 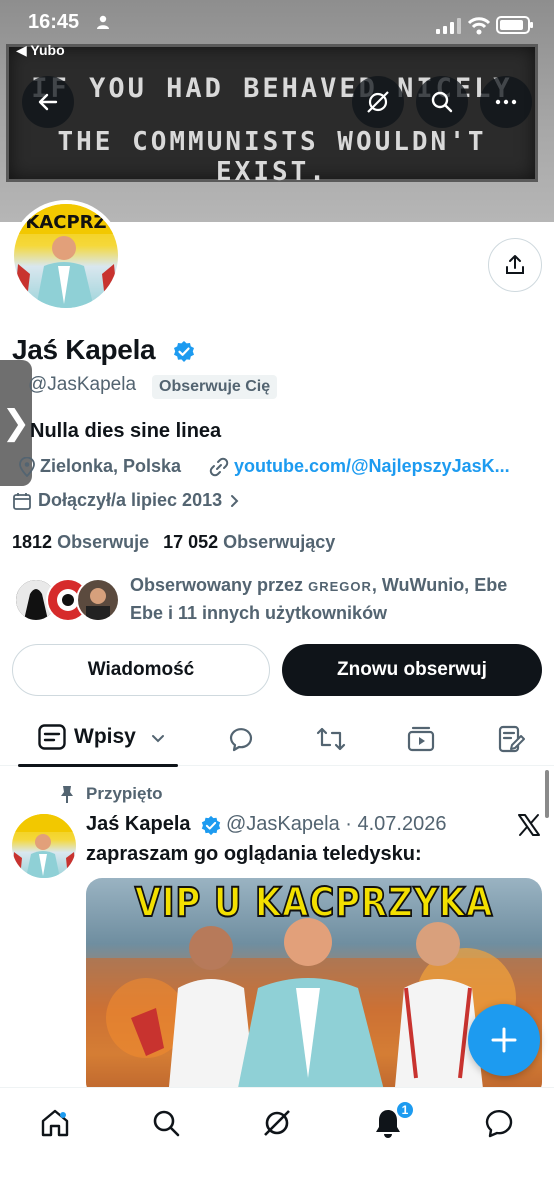 I want to click on tab-articles, so click(x=511, y=739).